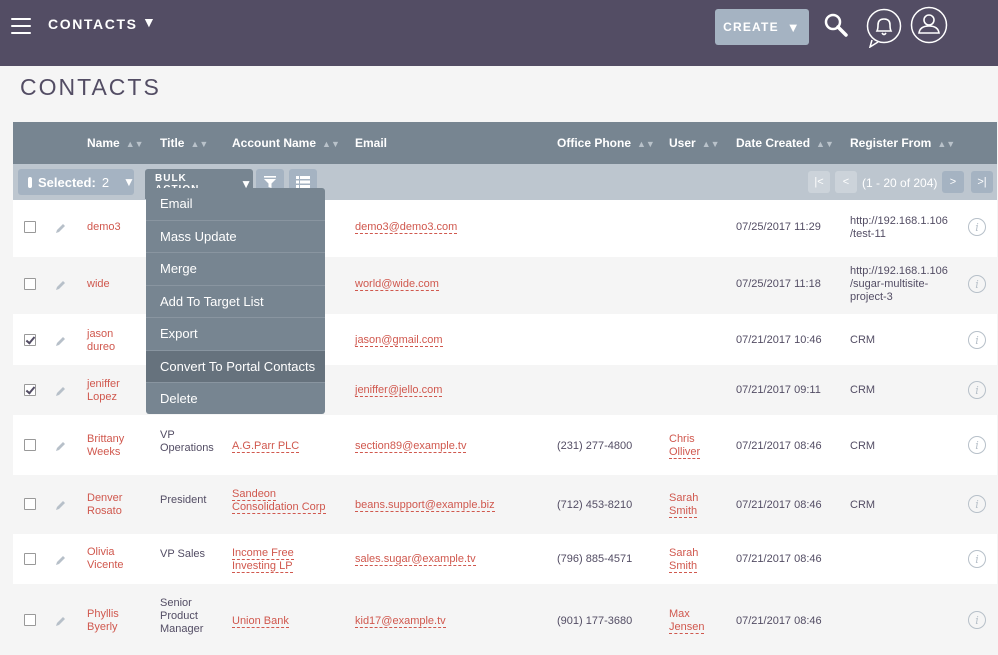  What do you see at coordinates (595, 559) in the screenshot?
I see `office-phone: (796) 885-4571` at bounding box center [595, 559].